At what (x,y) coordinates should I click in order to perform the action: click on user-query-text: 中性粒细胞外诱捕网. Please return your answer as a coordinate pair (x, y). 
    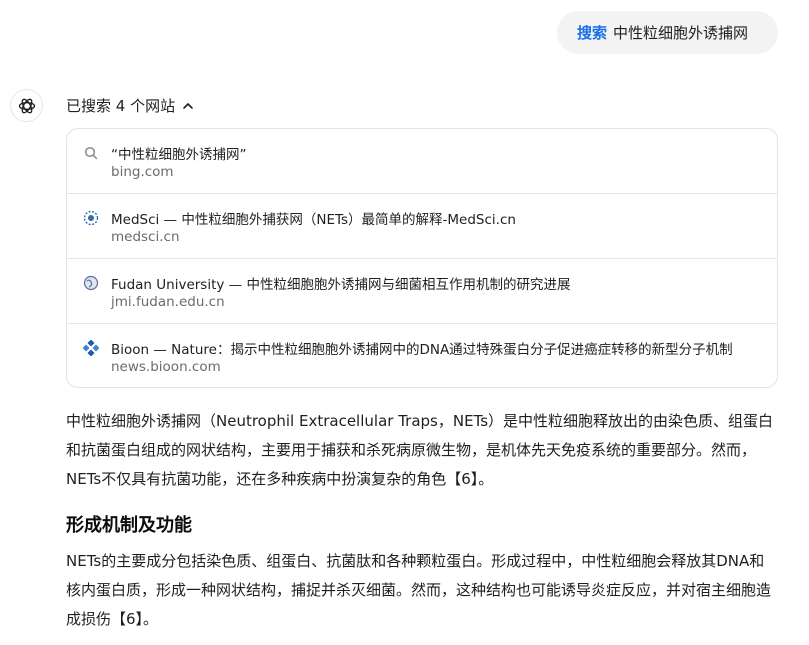
    Looking at the image, I should click on (681, 33).